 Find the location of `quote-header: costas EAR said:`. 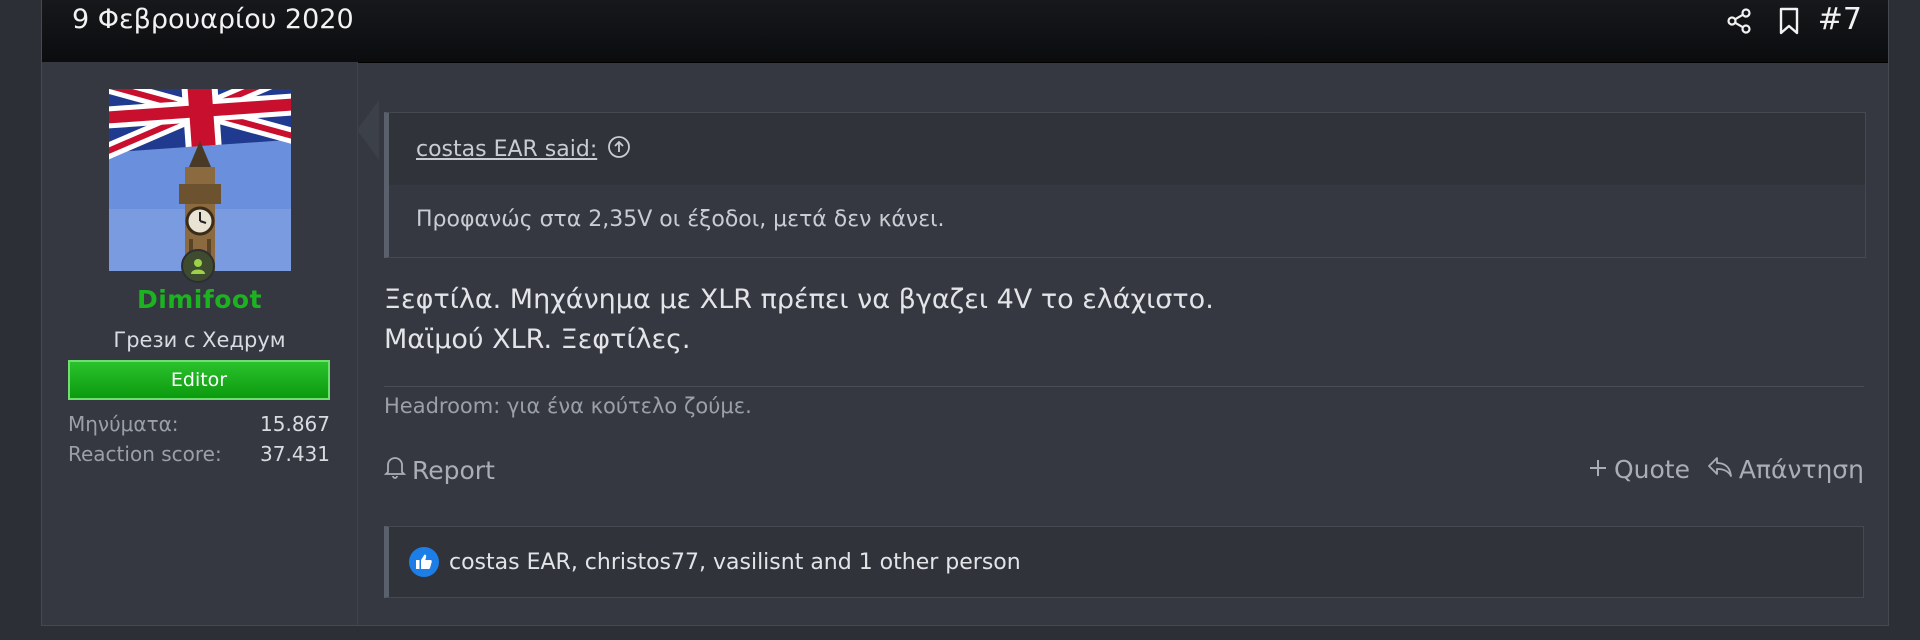

quote-header: costas EAR said: is located at coordinates (1127, 149).